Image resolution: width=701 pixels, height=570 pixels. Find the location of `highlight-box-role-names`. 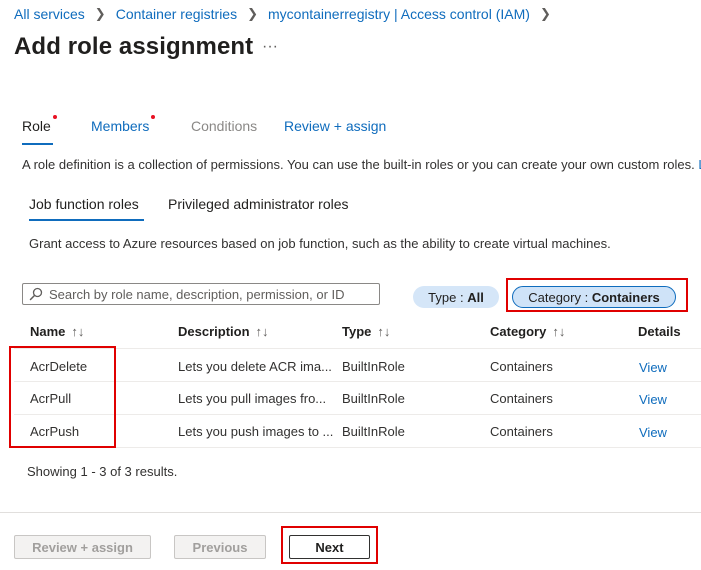

highlight-box-role-names is located at coordinates (62, 397).